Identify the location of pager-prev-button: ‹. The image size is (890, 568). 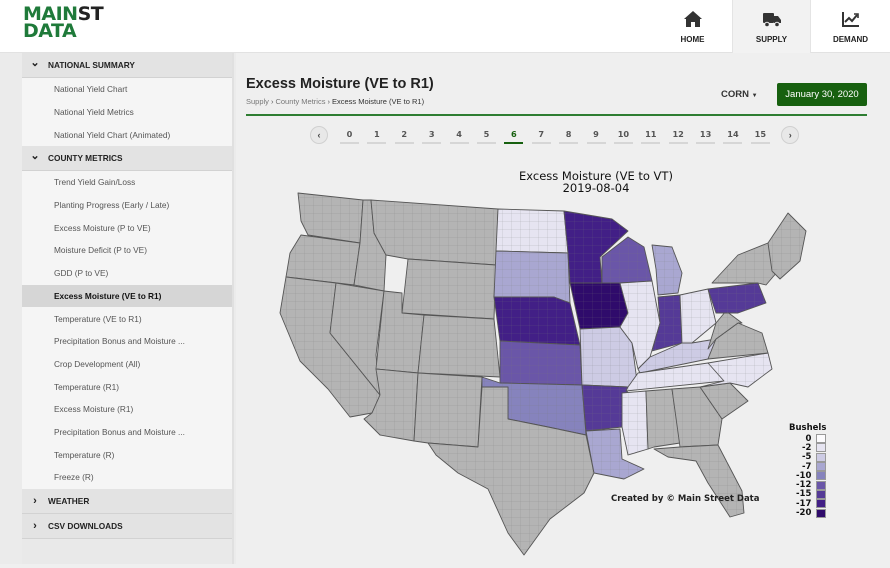
(319, 134).